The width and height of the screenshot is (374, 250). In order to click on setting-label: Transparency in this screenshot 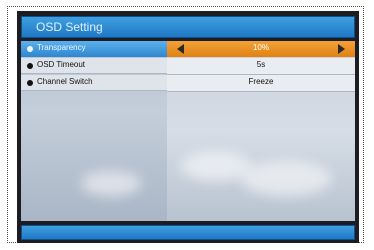, I will do `click(61, 47)`.